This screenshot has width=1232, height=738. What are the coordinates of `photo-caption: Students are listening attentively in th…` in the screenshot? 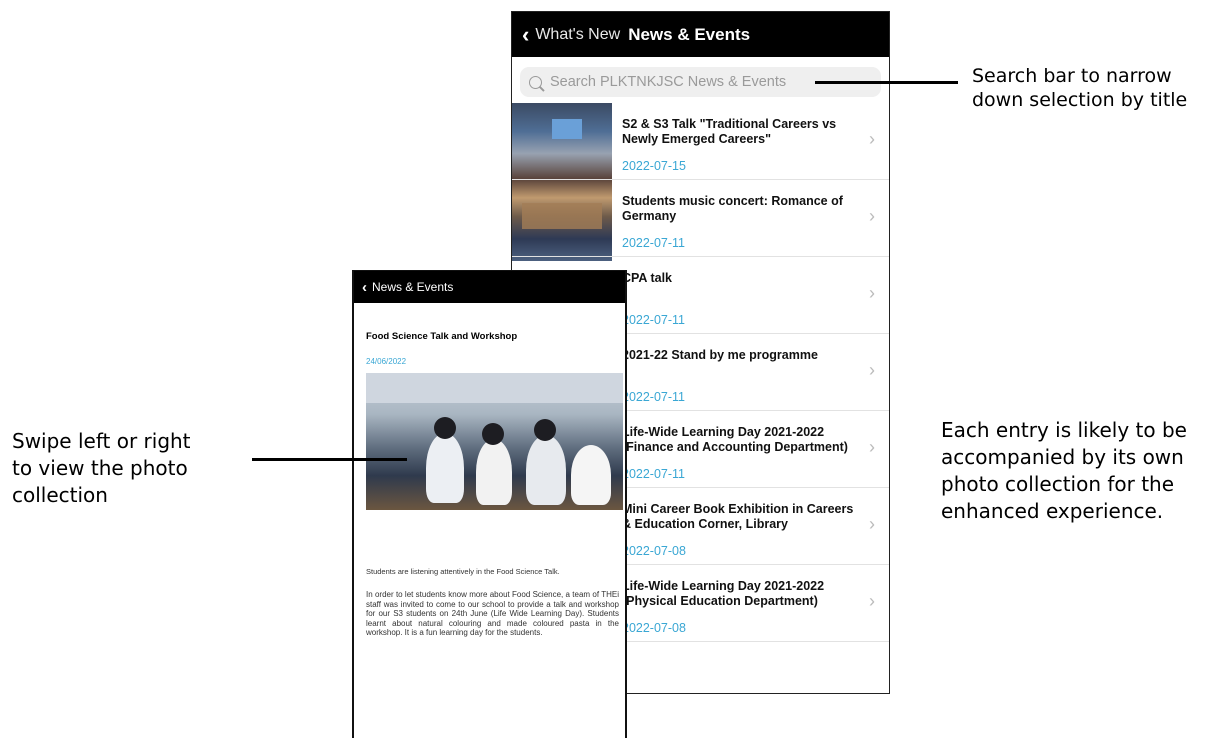 It's located at (463, 571).